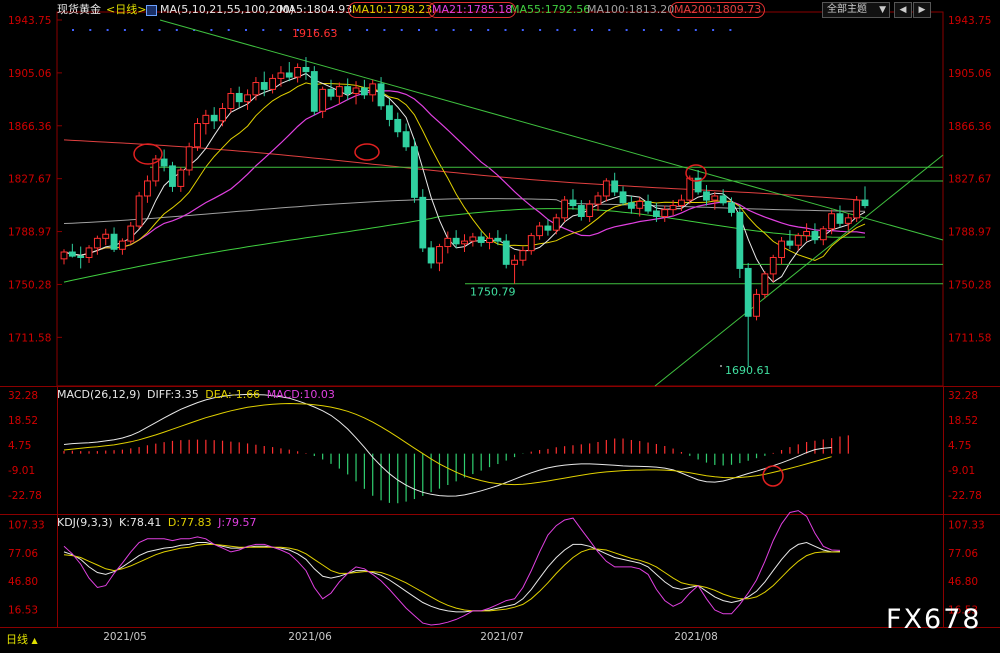 This screenshot has height=653, width=1000. I want to click on macd-macd-value: MACD:10.03, so click(300, 394).